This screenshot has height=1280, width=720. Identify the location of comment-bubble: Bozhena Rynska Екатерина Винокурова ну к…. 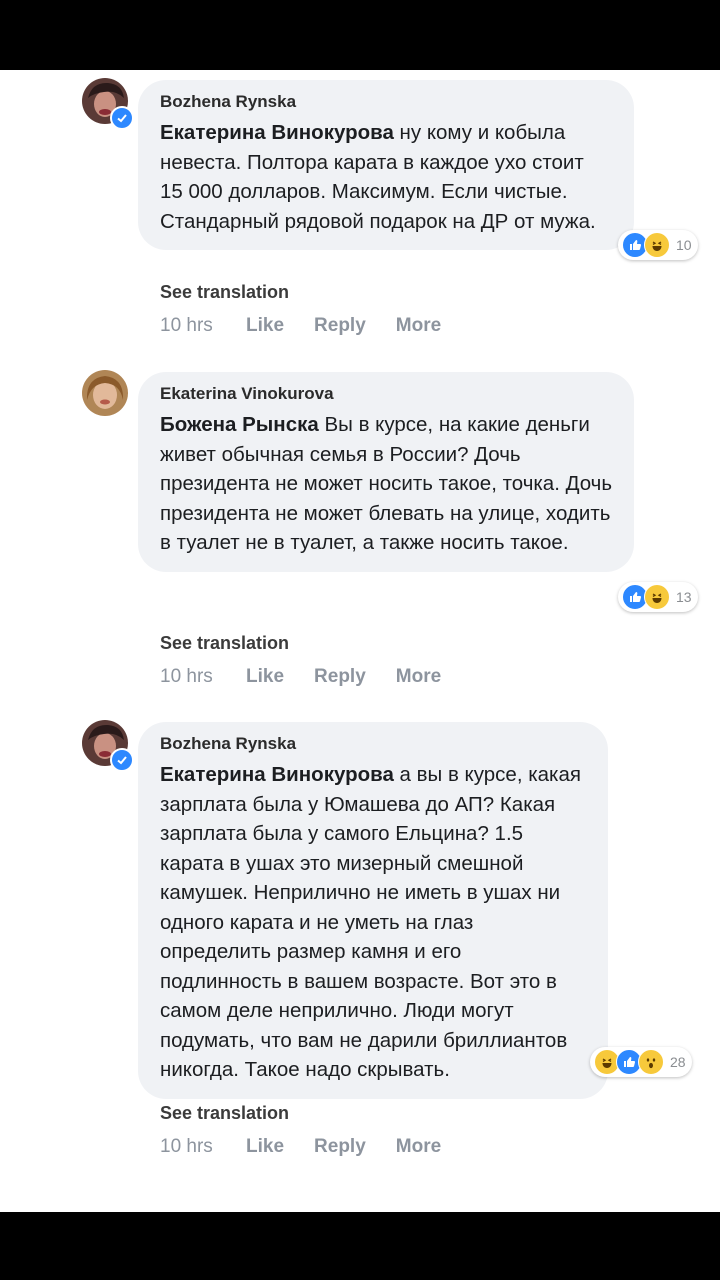
(386, 165).